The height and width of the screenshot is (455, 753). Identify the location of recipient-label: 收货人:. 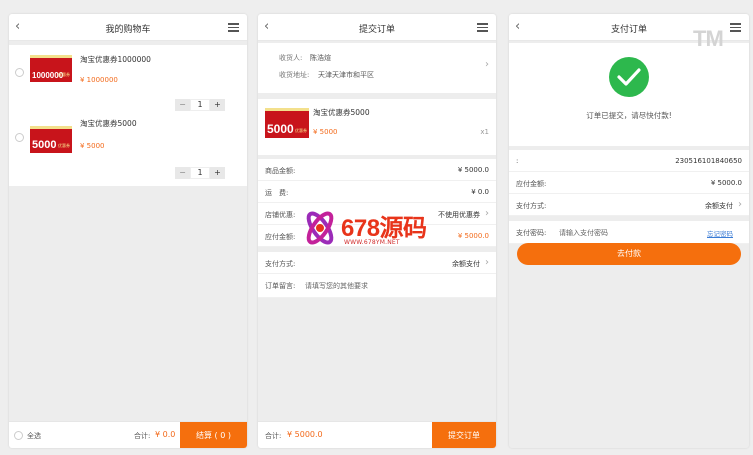
(291, 58).